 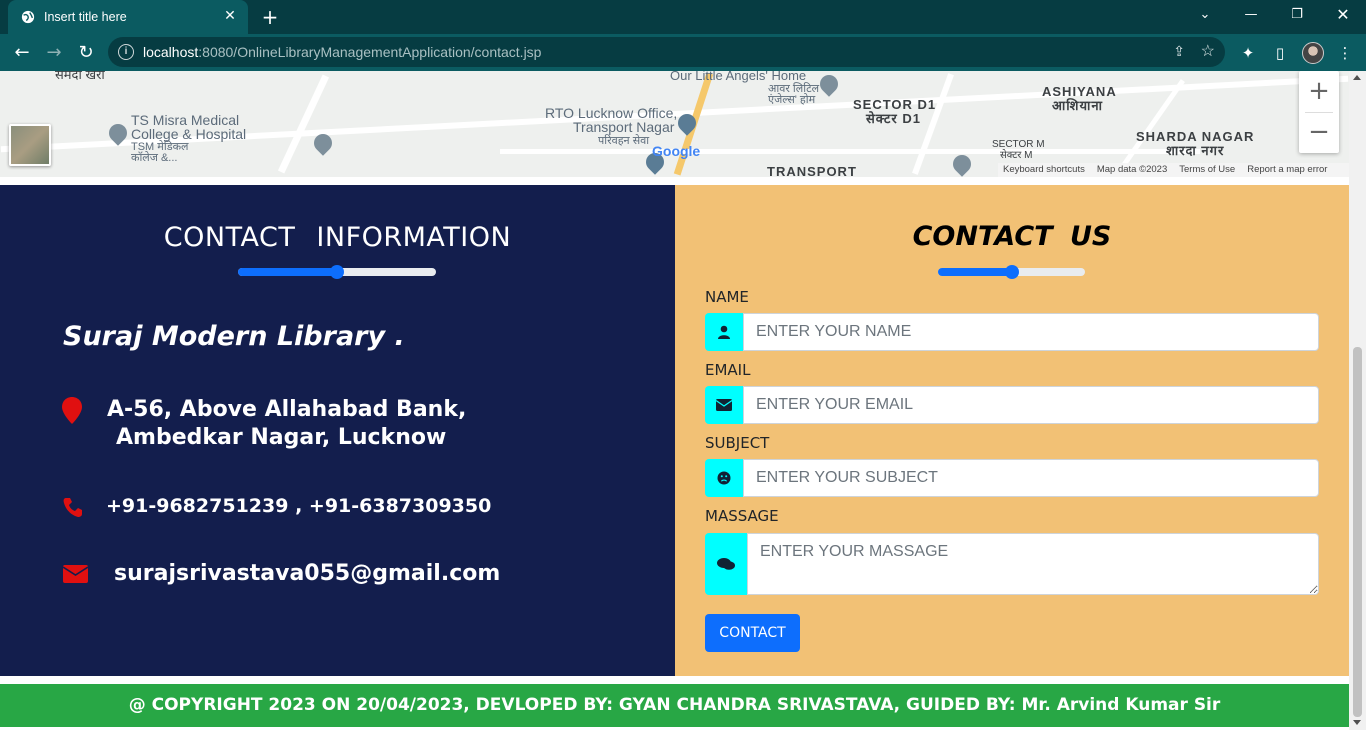 What do you see at coordinates (1031, 478) in the screenshot?
I see `subject-input` at bounding box center [1031, 478].